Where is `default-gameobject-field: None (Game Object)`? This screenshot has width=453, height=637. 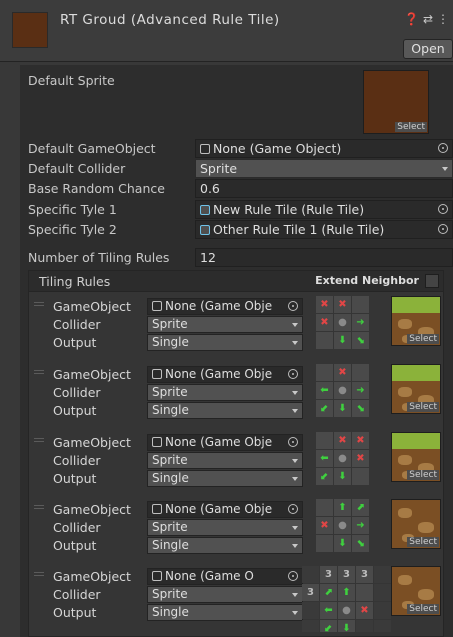
default-gameobject-field: None (Game Object) is located at coordinates (324, 148).